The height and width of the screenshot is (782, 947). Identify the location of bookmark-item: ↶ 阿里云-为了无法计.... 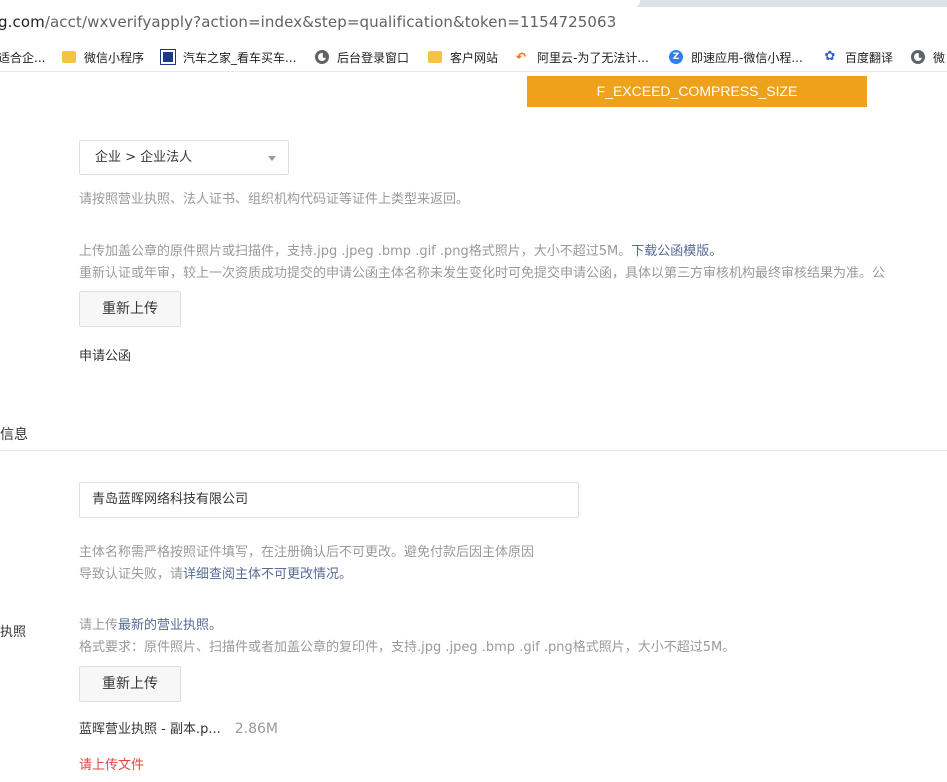
(581, 57).